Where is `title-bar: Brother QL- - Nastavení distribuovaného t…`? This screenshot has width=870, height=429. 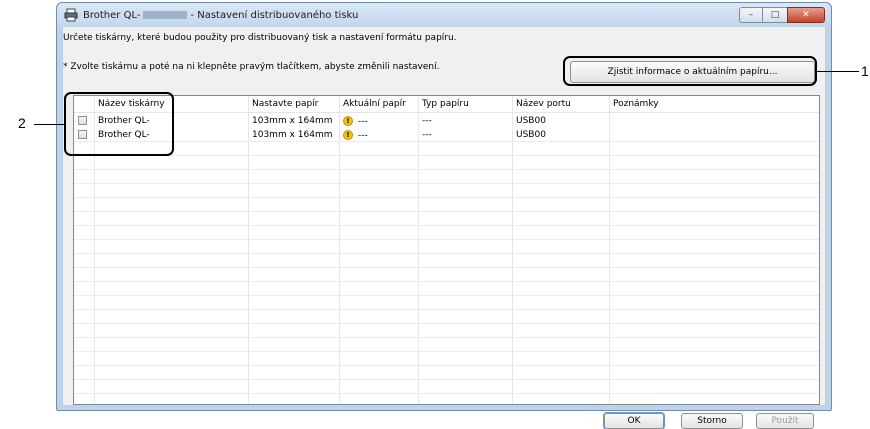 title-bar: Brother QL- - Nastavení distribuovaného t… is located at coordinates (444, 15).